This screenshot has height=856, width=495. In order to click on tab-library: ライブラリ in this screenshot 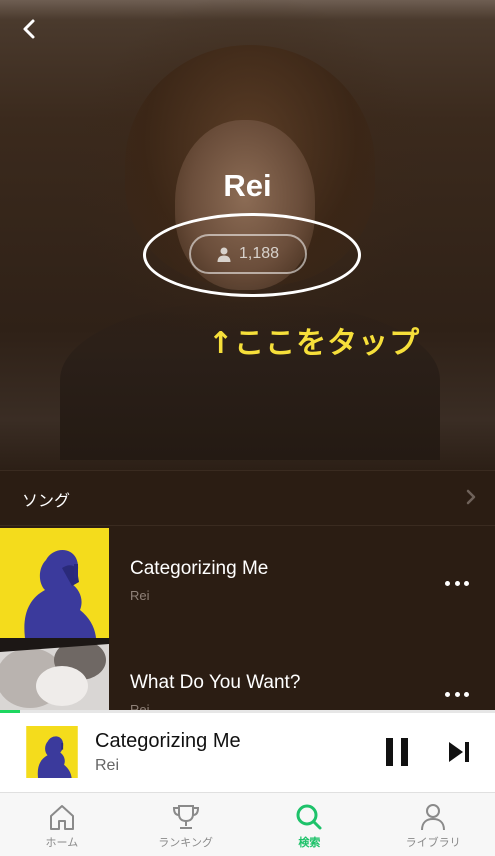, I will do `click(433, 824)`.